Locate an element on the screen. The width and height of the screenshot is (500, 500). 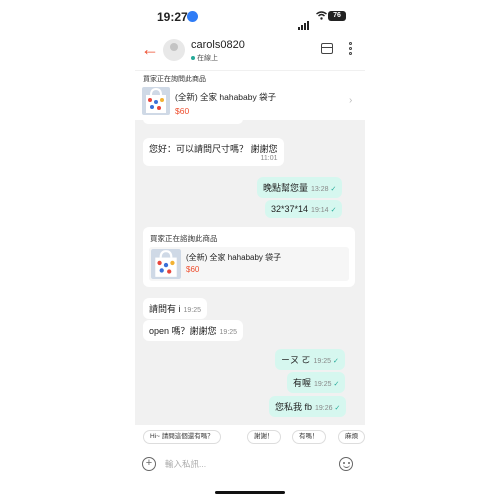
quick-reply-chip: 麻煩 is located at coordinates (351, 437).